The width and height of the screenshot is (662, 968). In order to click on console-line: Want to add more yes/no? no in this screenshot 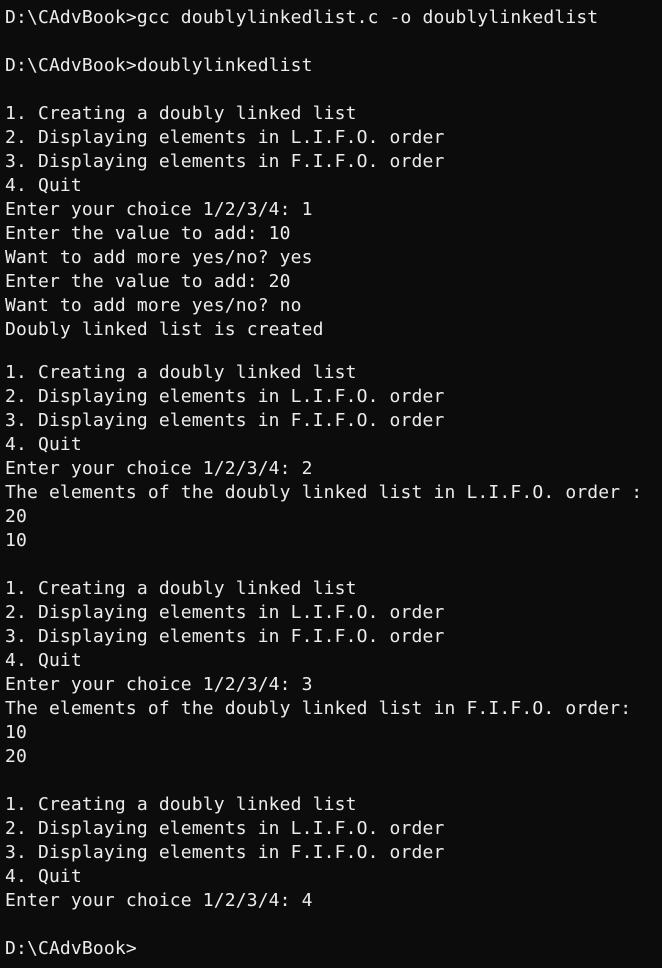, I will do `click(153, 305)`.